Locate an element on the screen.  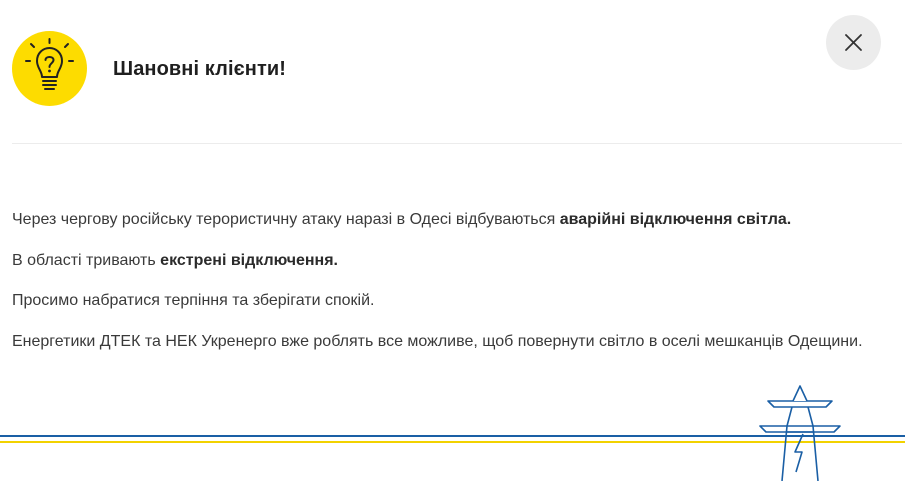
lightbulb-icon is located at coordinates (49, 68).